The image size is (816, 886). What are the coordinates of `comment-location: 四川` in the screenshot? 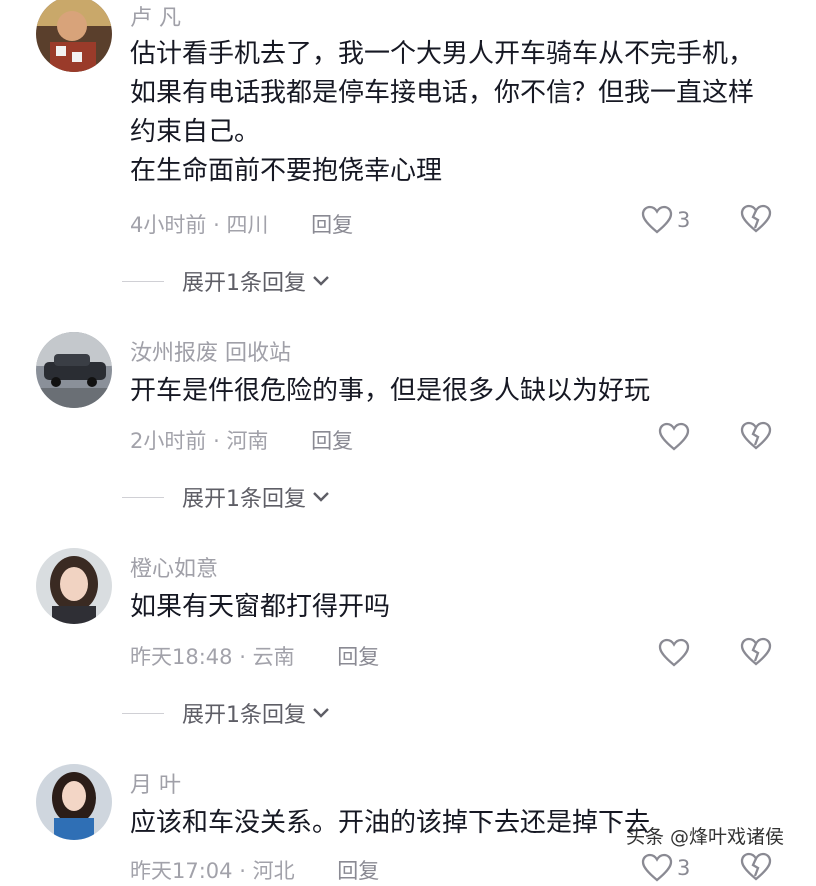 It's located at (247, 225).